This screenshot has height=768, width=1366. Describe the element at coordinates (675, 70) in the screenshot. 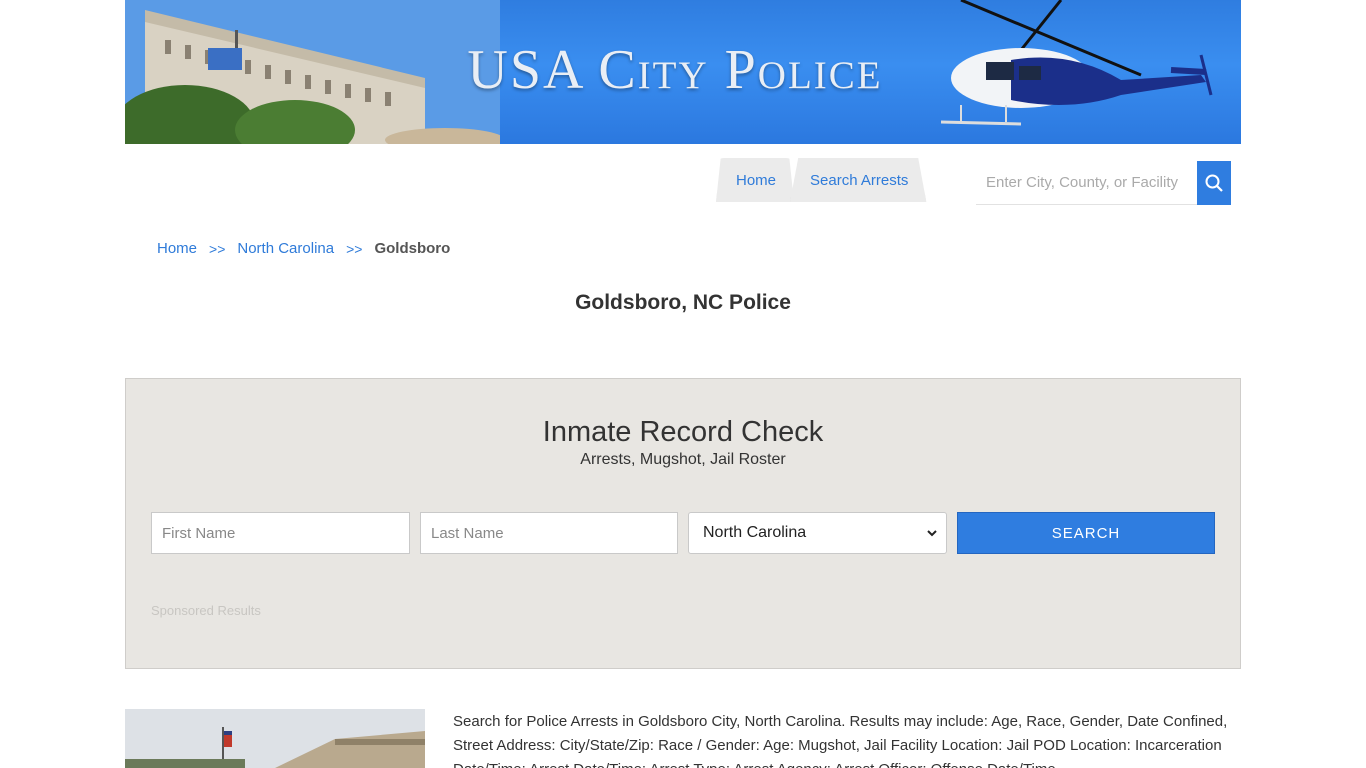

I see `site-title: USA City Police` at that location.